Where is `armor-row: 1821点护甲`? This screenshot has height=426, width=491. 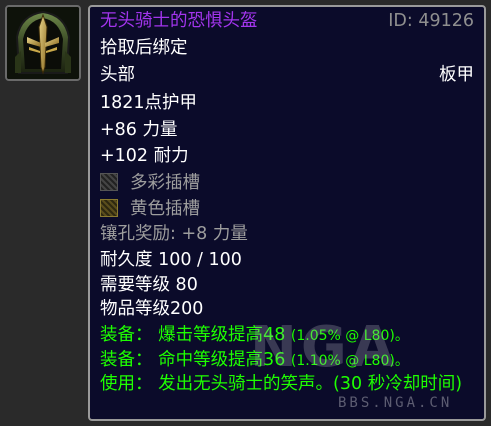
armor-row: 1821点护甲 is located at coordinates (287, 103).